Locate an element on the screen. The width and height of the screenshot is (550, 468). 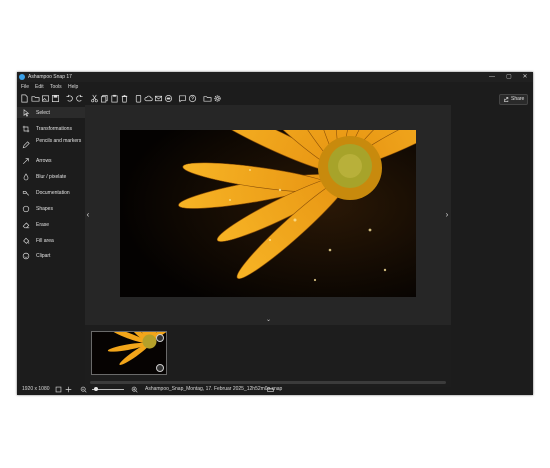
sidebar-item-arrows: Arrows is located at coordinates (51, 160).